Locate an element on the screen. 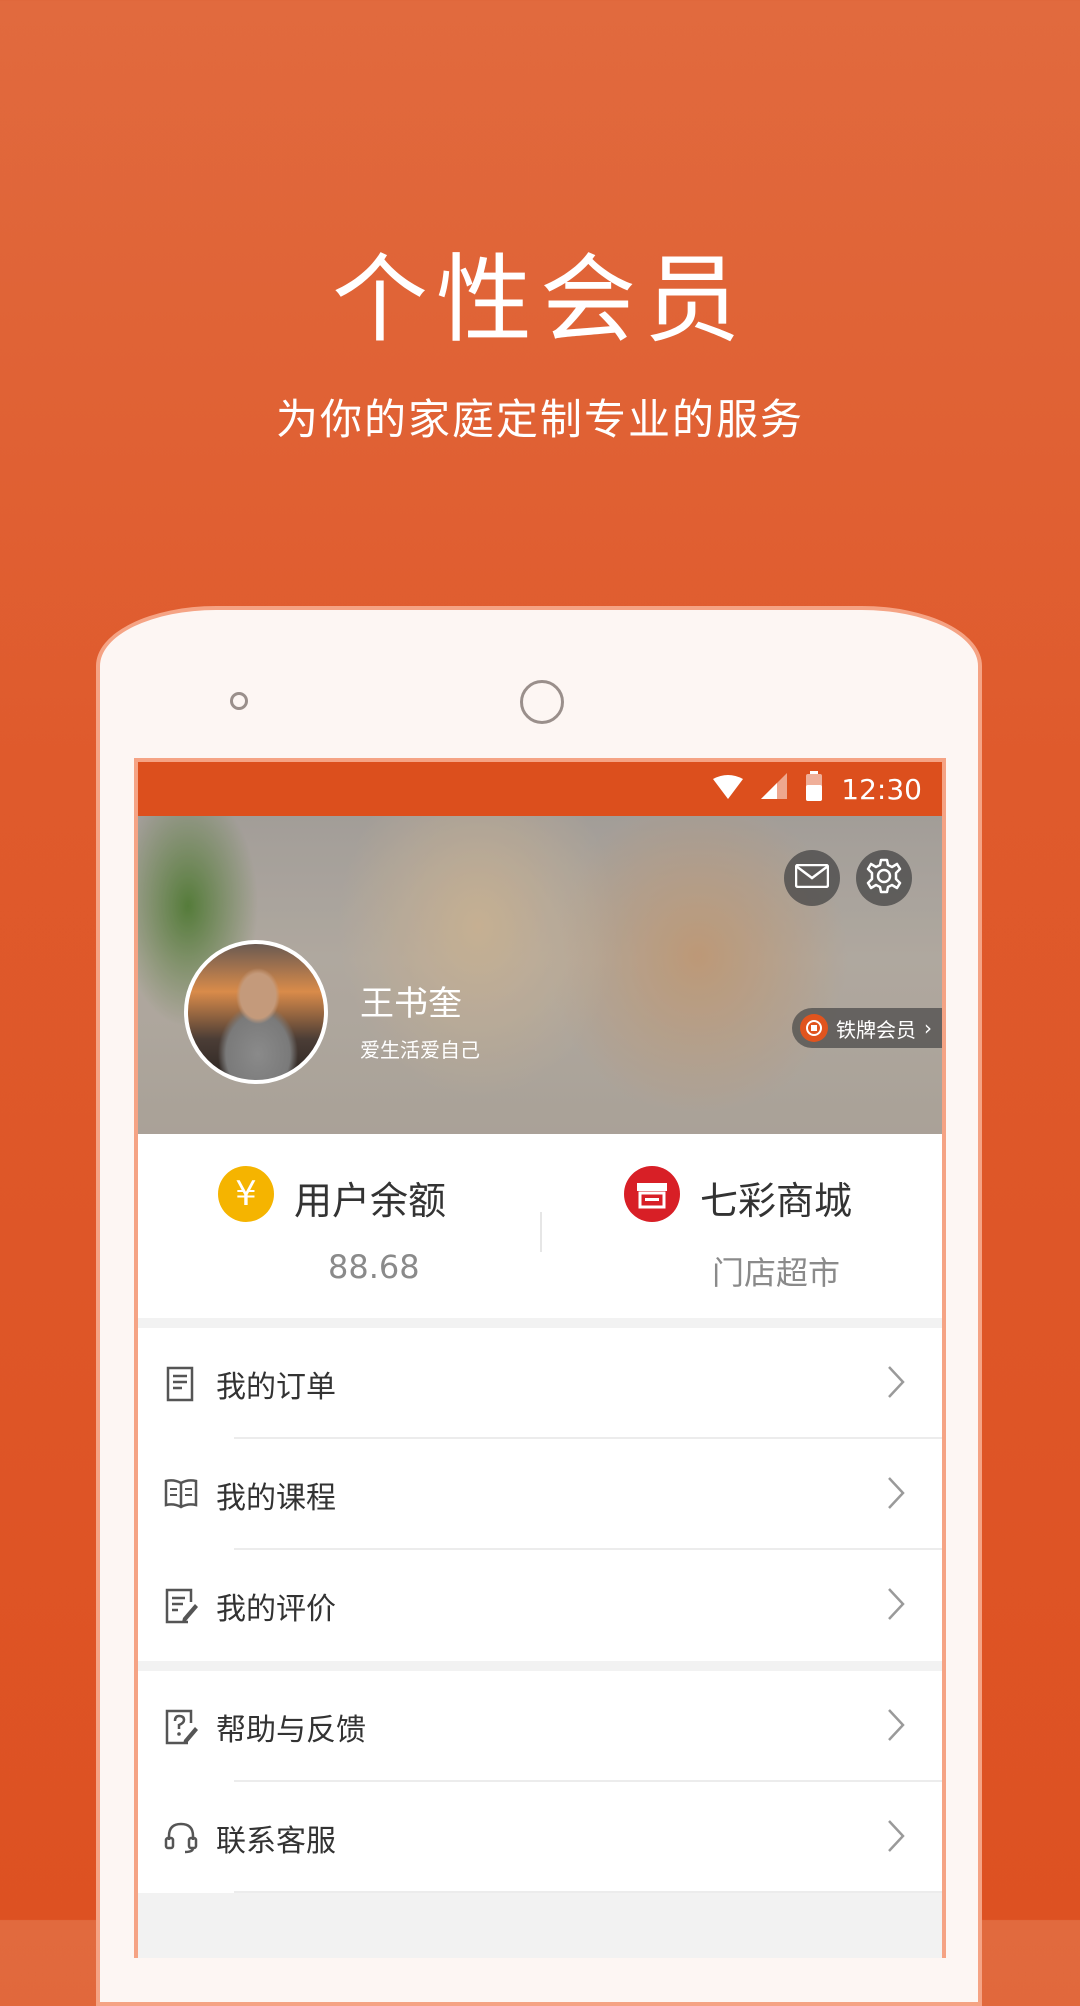 Image resolution: width=1080 pixels, height=2006 pixels. signal-icon is located at coordinates (774, 789).